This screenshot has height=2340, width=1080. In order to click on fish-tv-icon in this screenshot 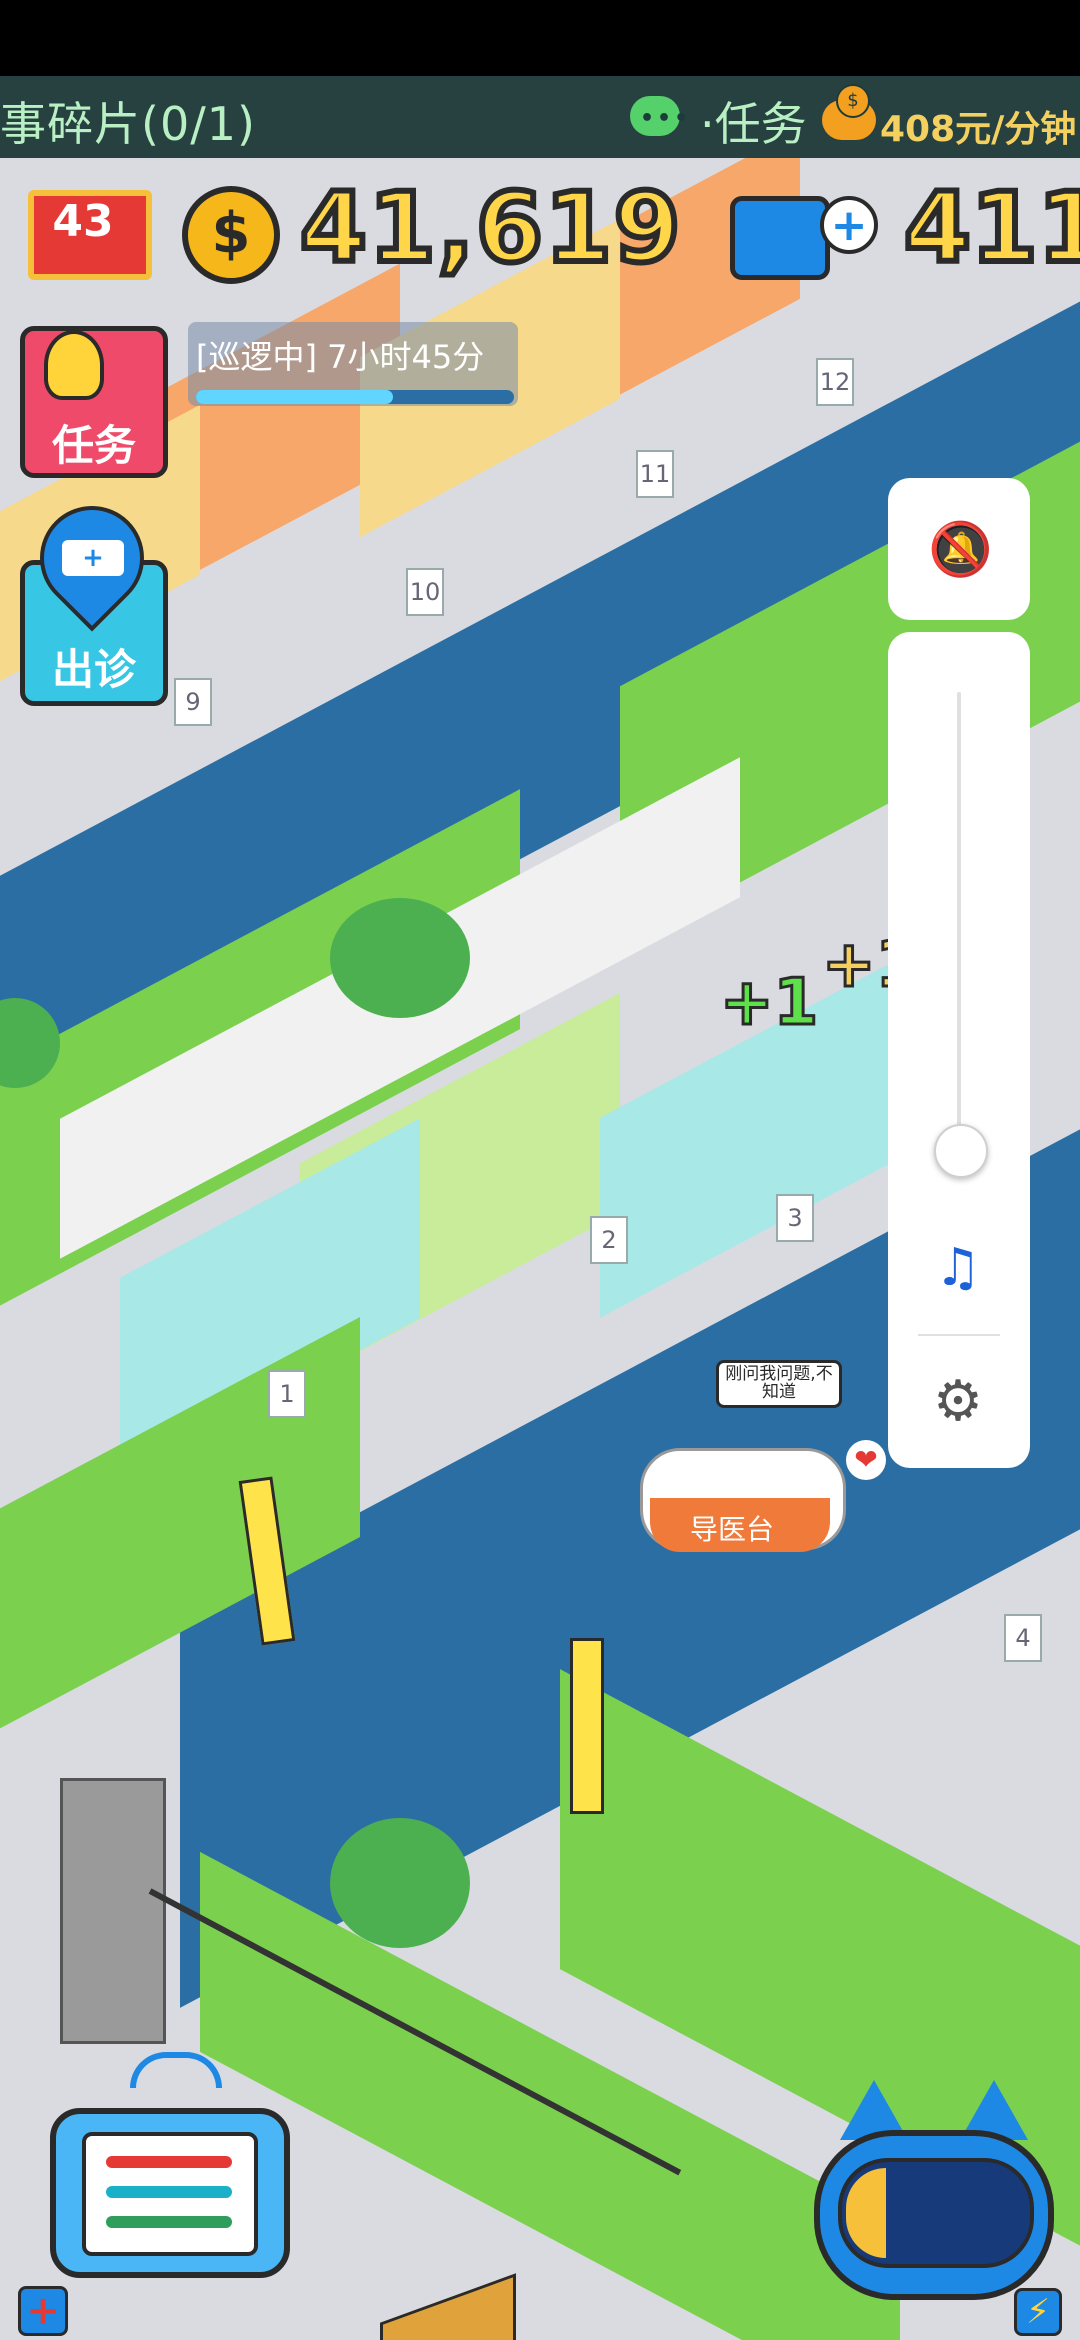, I will do `click(780, 238)`.